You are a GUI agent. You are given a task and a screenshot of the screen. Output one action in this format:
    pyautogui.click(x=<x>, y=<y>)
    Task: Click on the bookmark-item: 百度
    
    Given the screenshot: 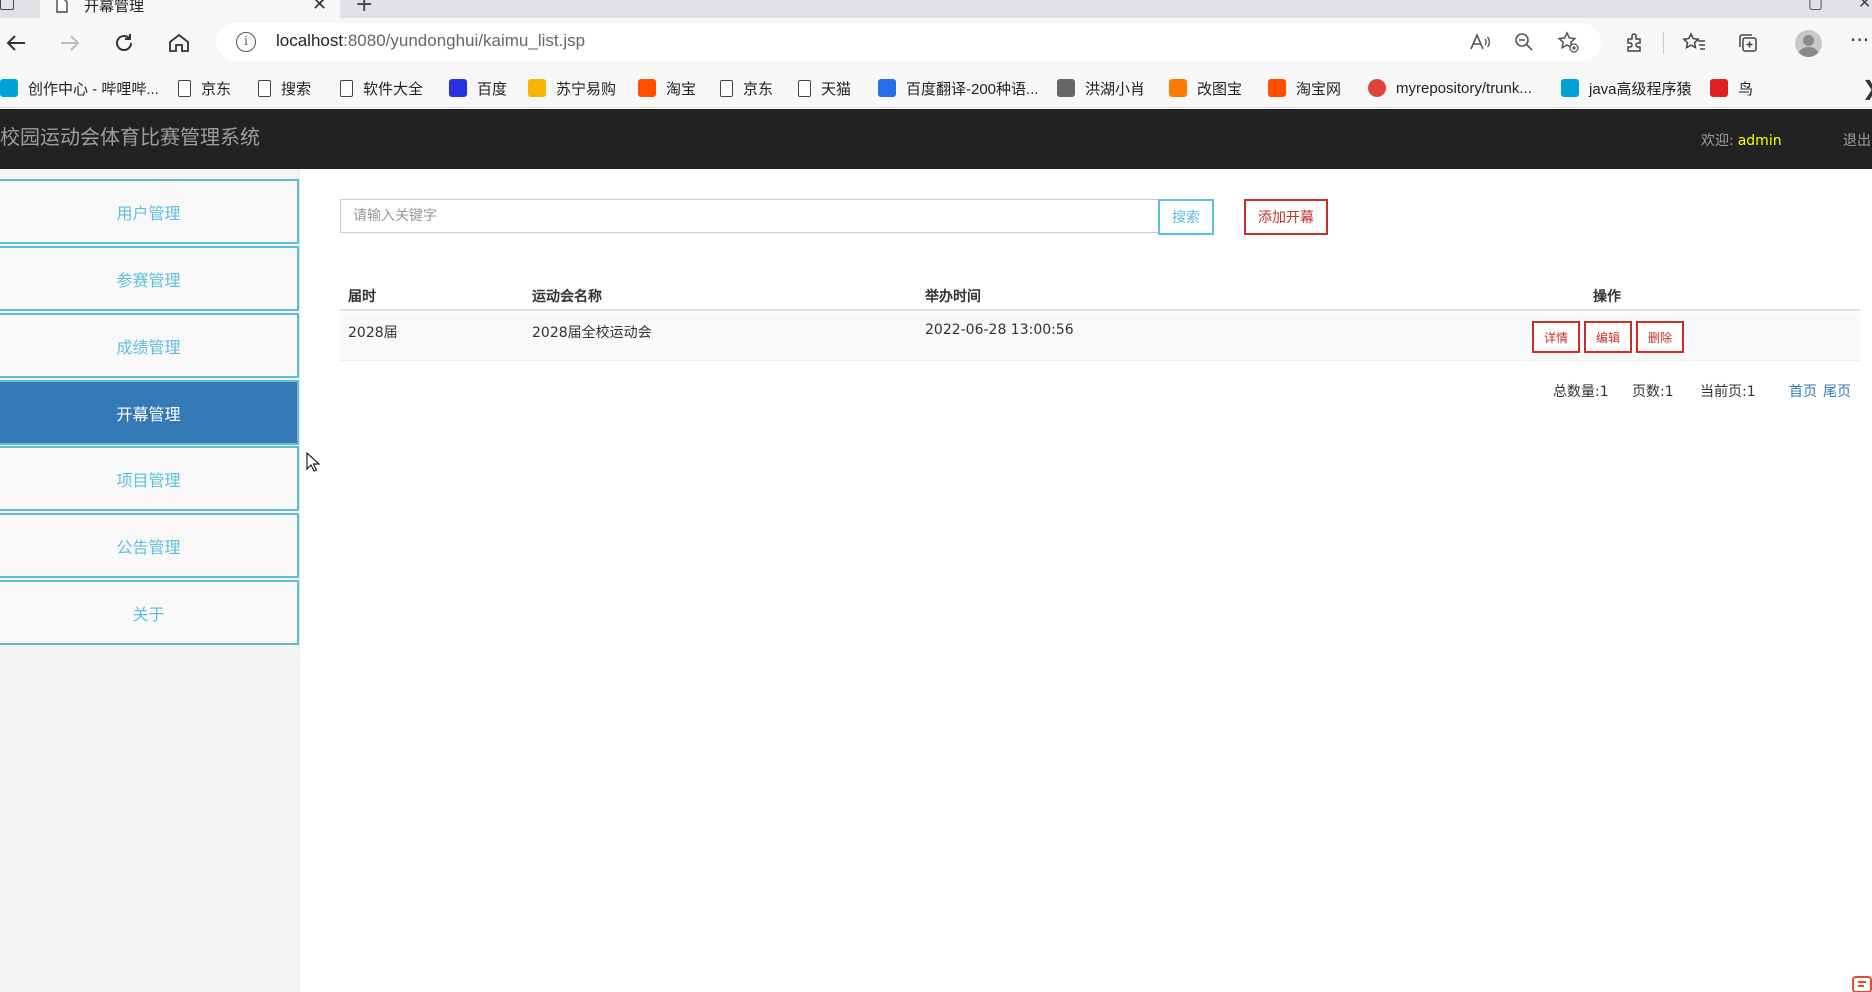 What is the action you would take?
    pyautogui.click(x=478, y=88)
    